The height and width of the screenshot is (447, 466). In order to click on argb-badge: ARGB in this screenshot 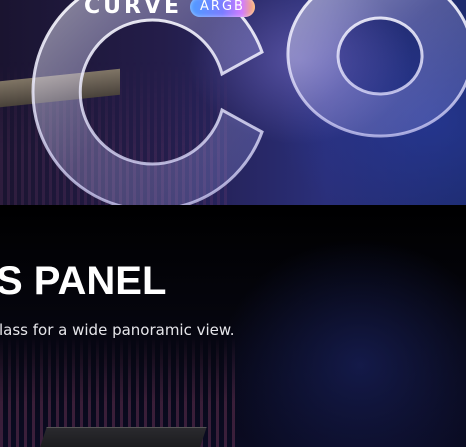, I will do `click(222, 8)`.